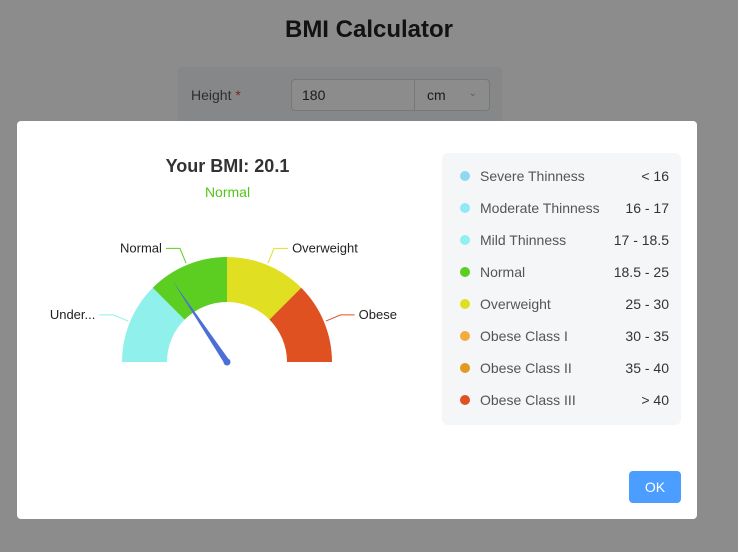 The height and width of the screenshot is (552, 738). Describe the element at coordinates (227, 166) in the screenshot. I see `bmi-value-title: Your BMI: 20.1` at that location.